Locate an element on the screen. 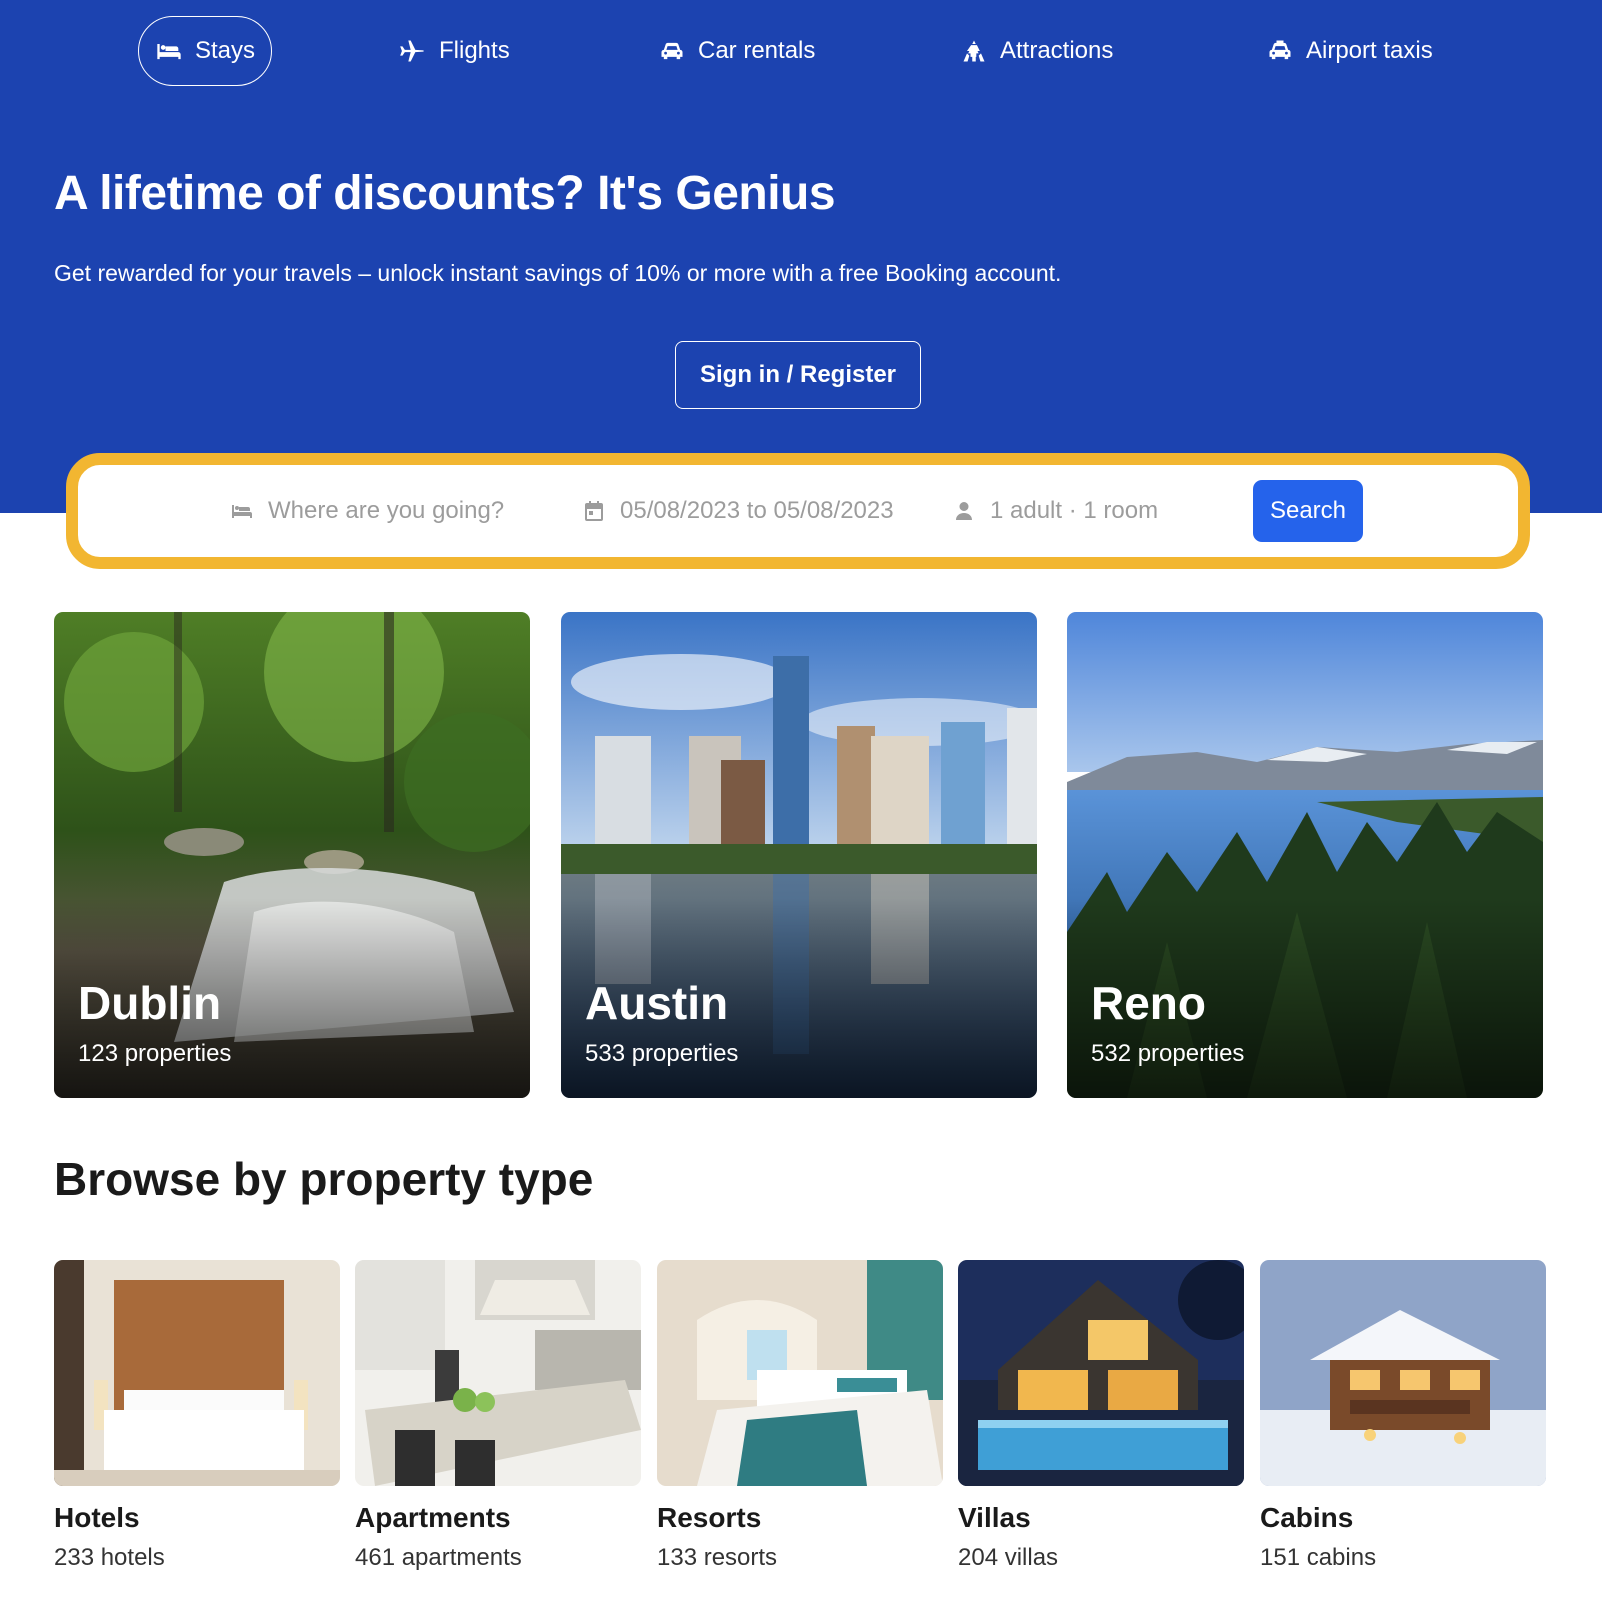 This screenshot has height=1614, width=1602. nav-item-attractions: Attractions is located at coordinates (1036, 51).